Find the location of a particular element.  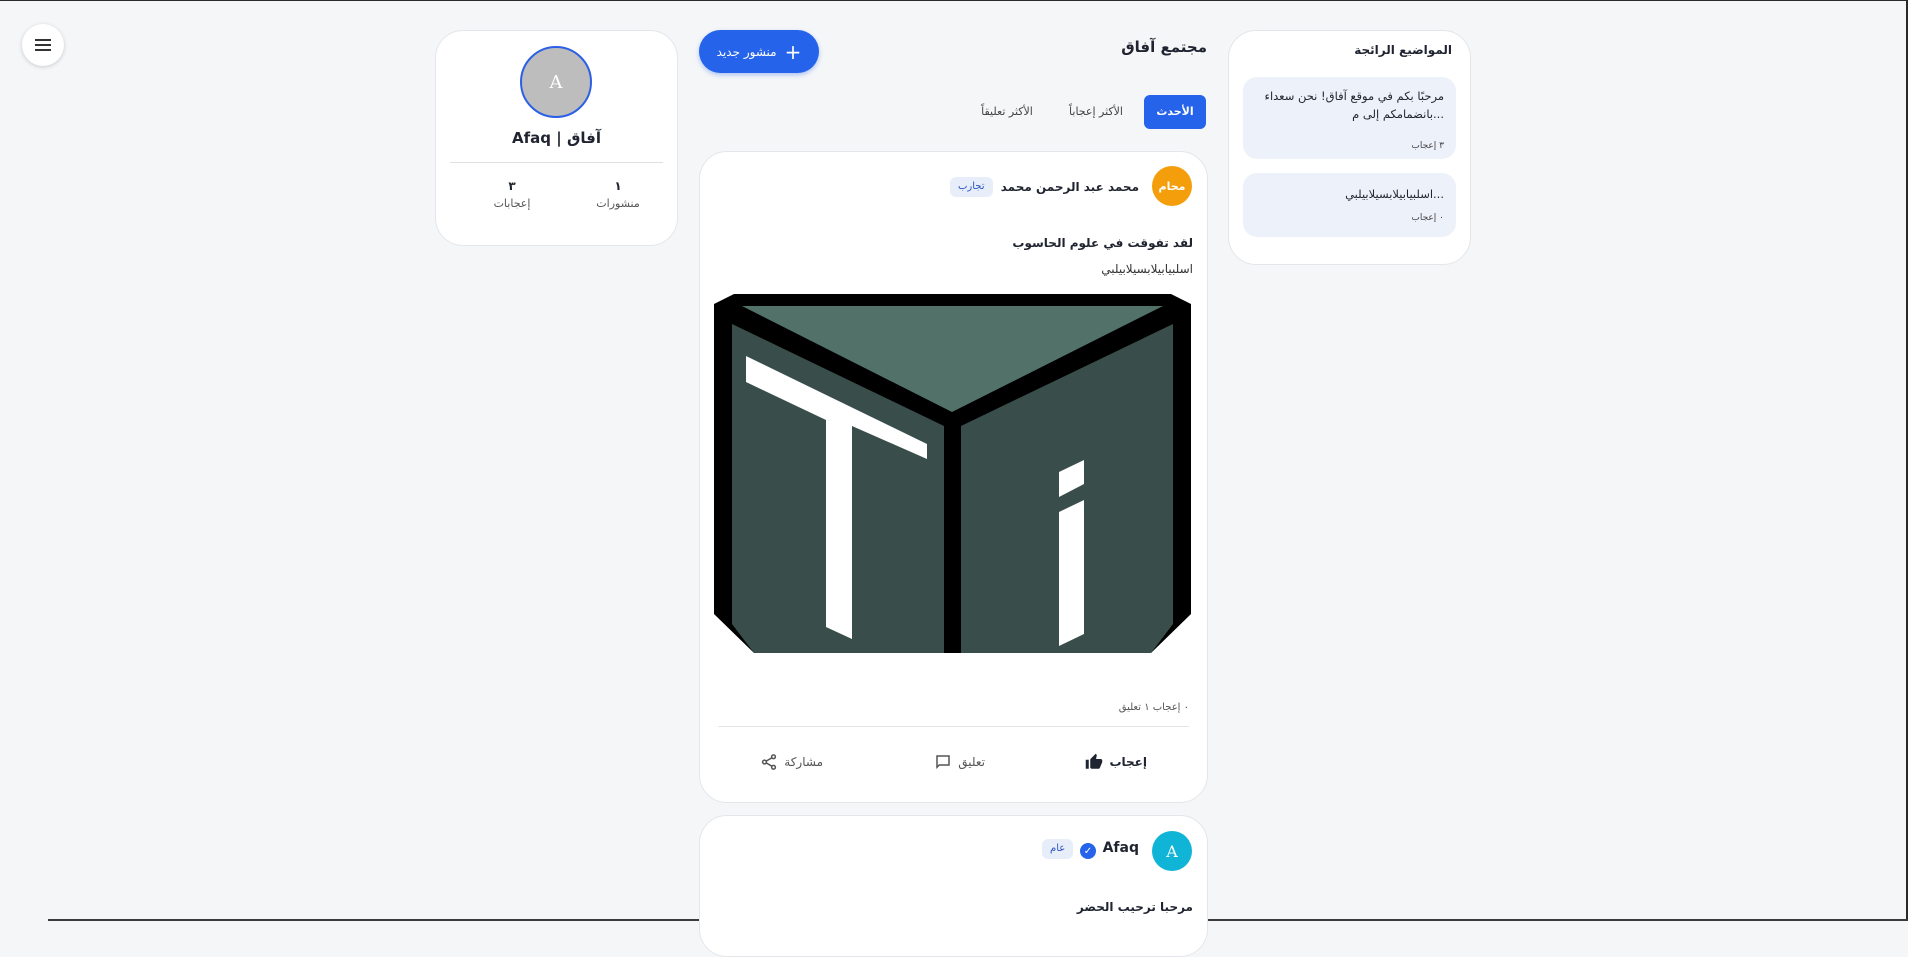

share-button: مشاركة is located at coordinates (791, 762).